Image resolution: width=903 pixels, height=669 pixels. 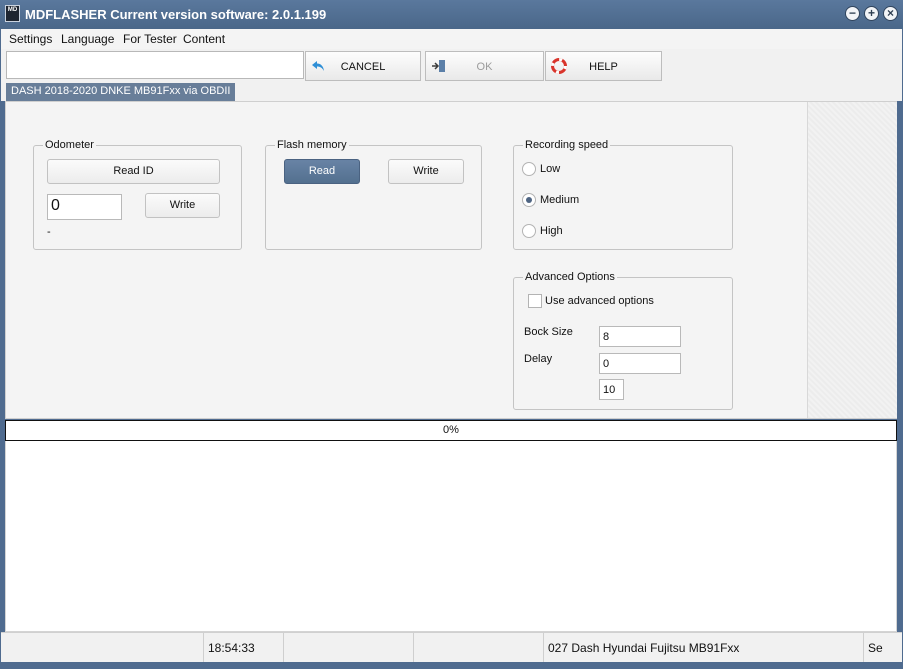 What do you see at coordinates (529, 169) in the screenshot?
I see `radio-low` at bounding box center [529, 169].